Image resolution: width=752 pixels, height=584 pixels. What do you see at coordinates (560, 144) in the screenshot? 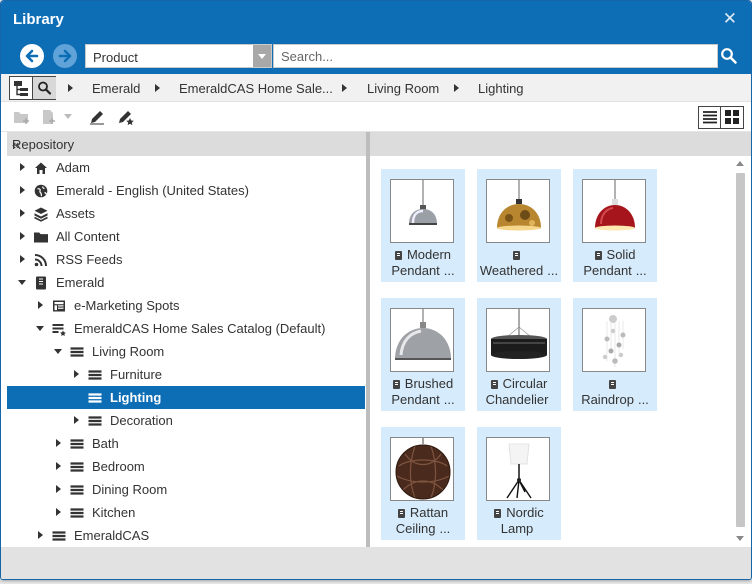
I see `content-header` at bounding box center [560, 144].